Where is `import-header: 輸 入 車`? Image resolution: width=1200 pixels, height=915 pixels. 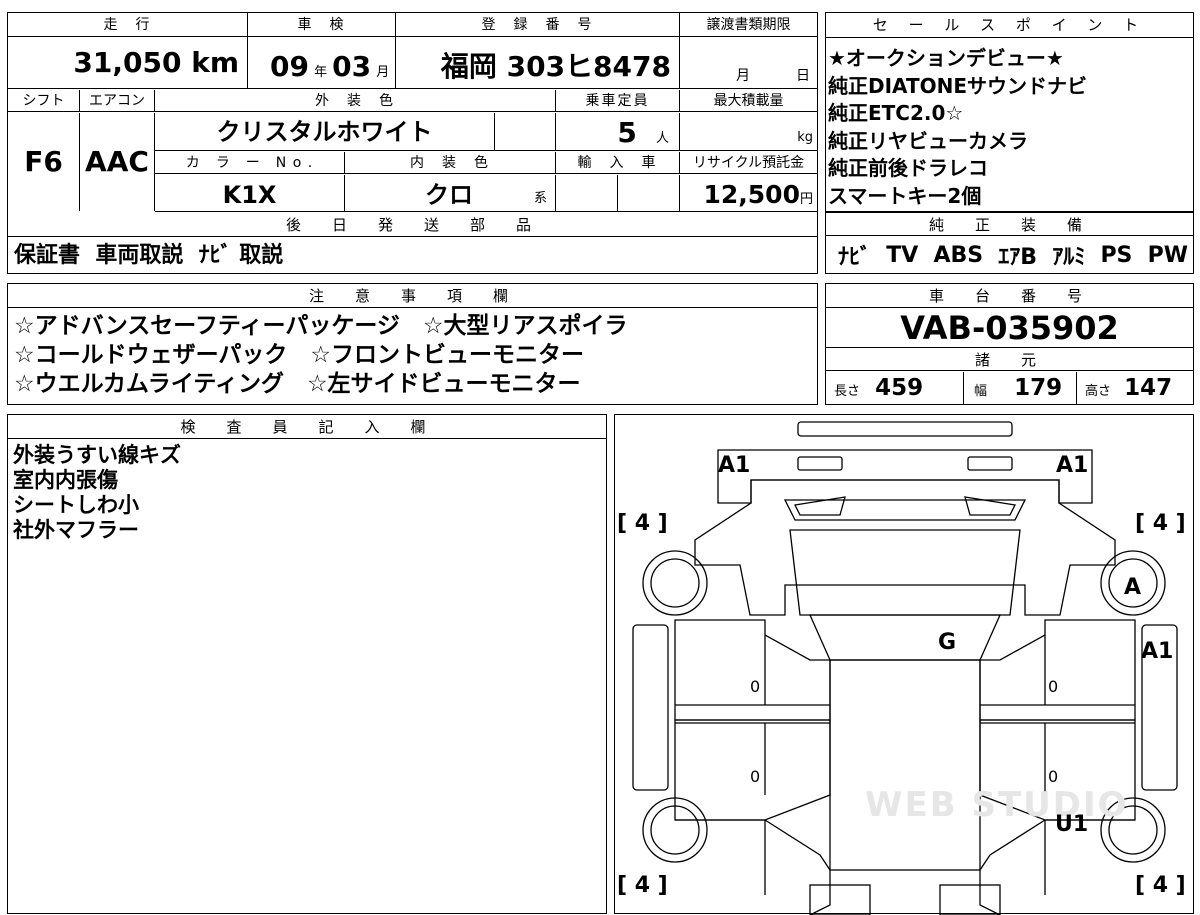
import-header: 輸 入 車 is located at coordinates (618, 163).